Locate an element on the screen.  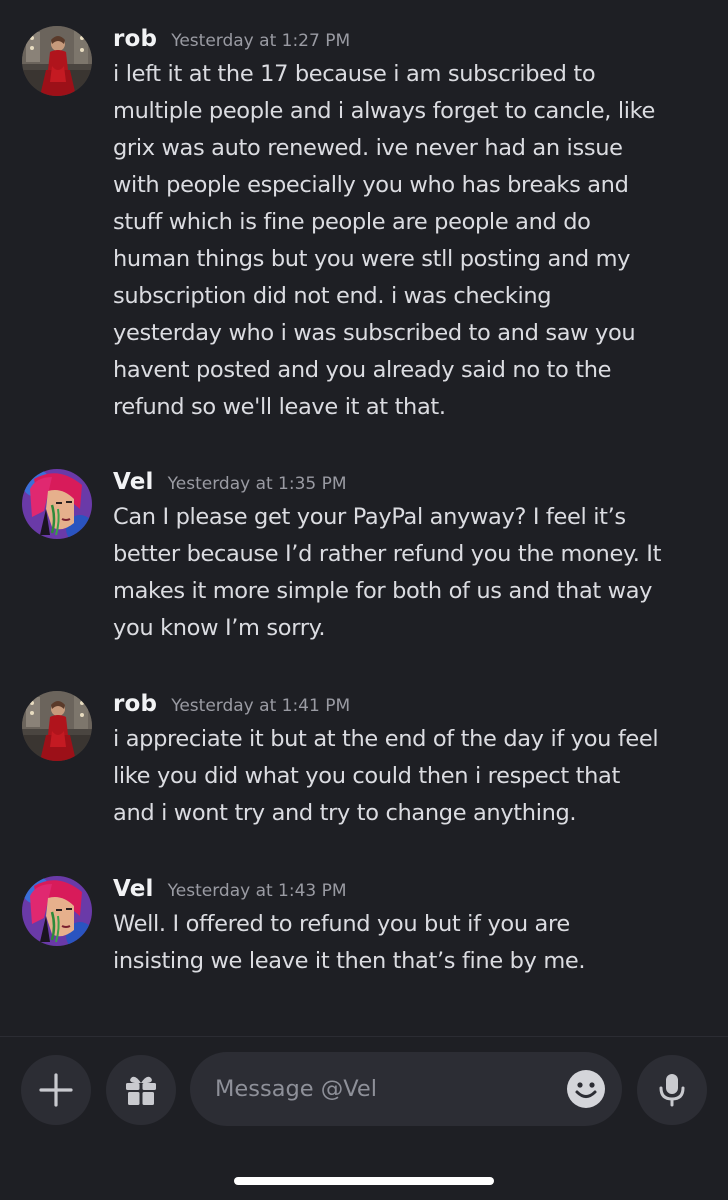
gift-icon is located at coordinates (141, 1090).